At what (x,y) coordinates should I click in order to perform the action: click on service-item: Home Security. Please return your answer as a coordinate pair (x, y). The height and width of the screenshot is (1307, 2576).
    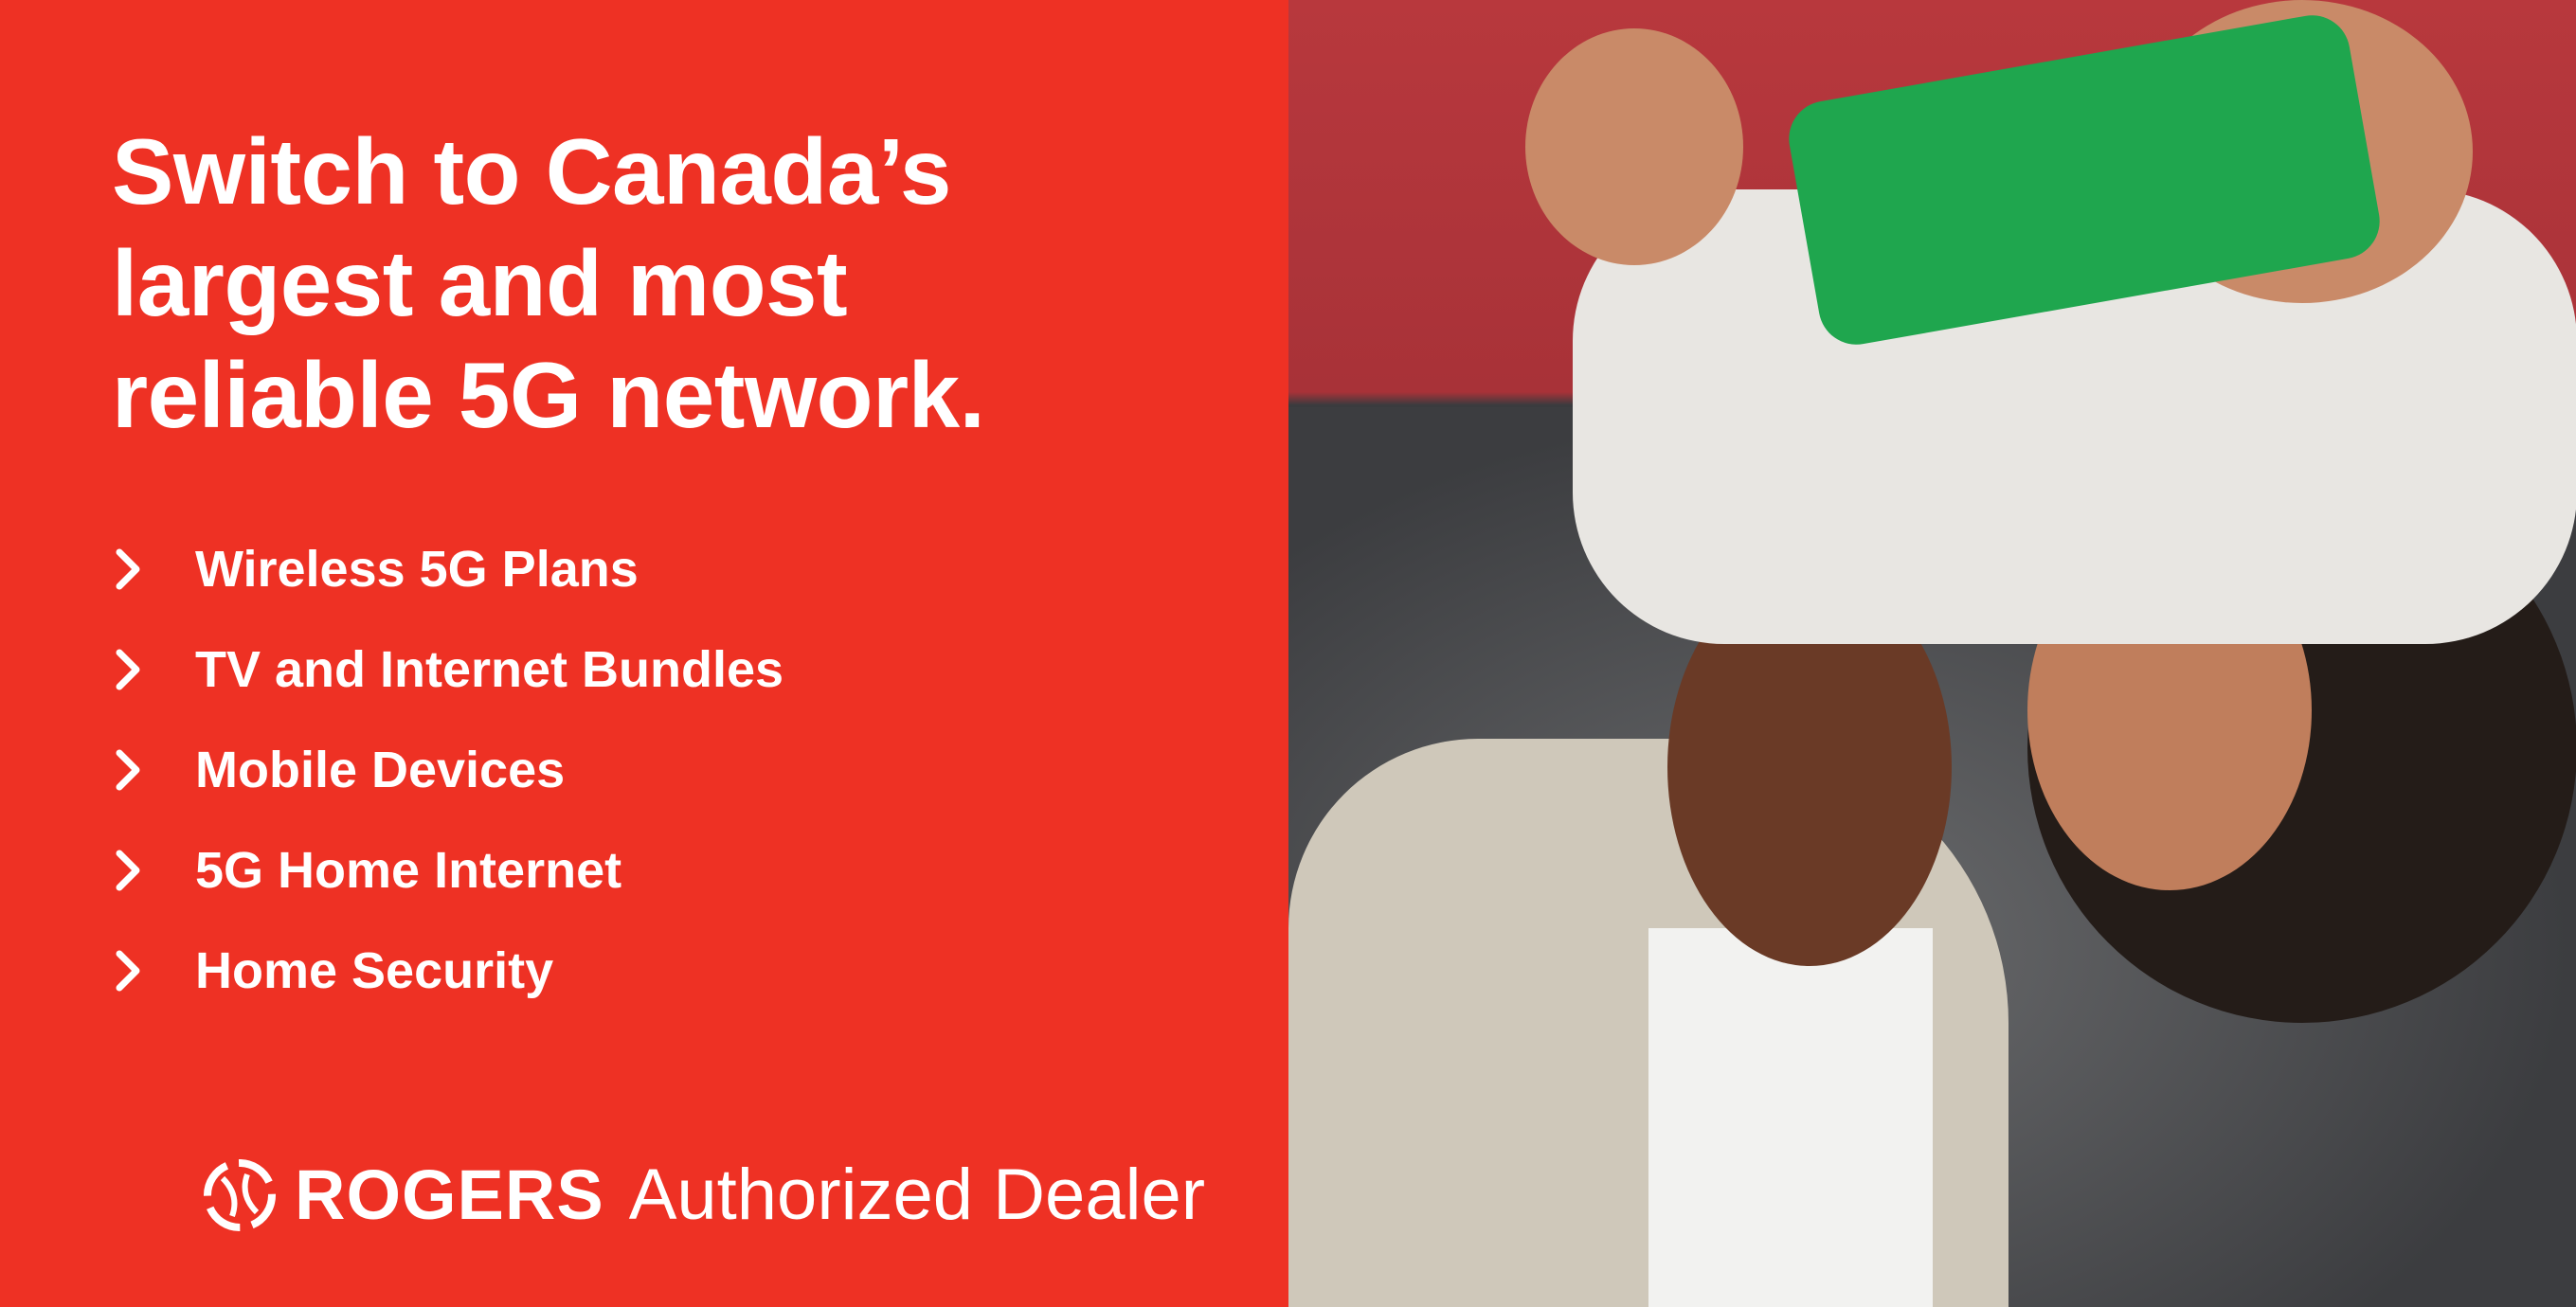
    Looking at the image, I should click on (444, 971).